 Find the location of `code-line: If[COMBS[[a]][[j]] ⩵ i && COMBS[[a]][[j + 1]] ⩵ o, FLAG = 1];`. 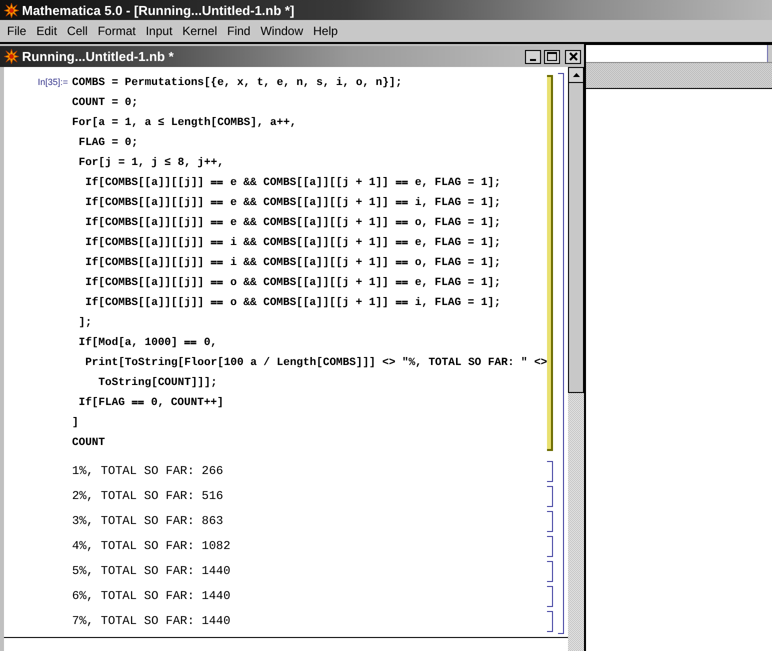

code-line: If[COMBS[[a]][[j]] ⩵ i && COMBS[[a]][[j + 1]] ⩵ o, FLAG = 1]; is located at coordinates (293, 263).